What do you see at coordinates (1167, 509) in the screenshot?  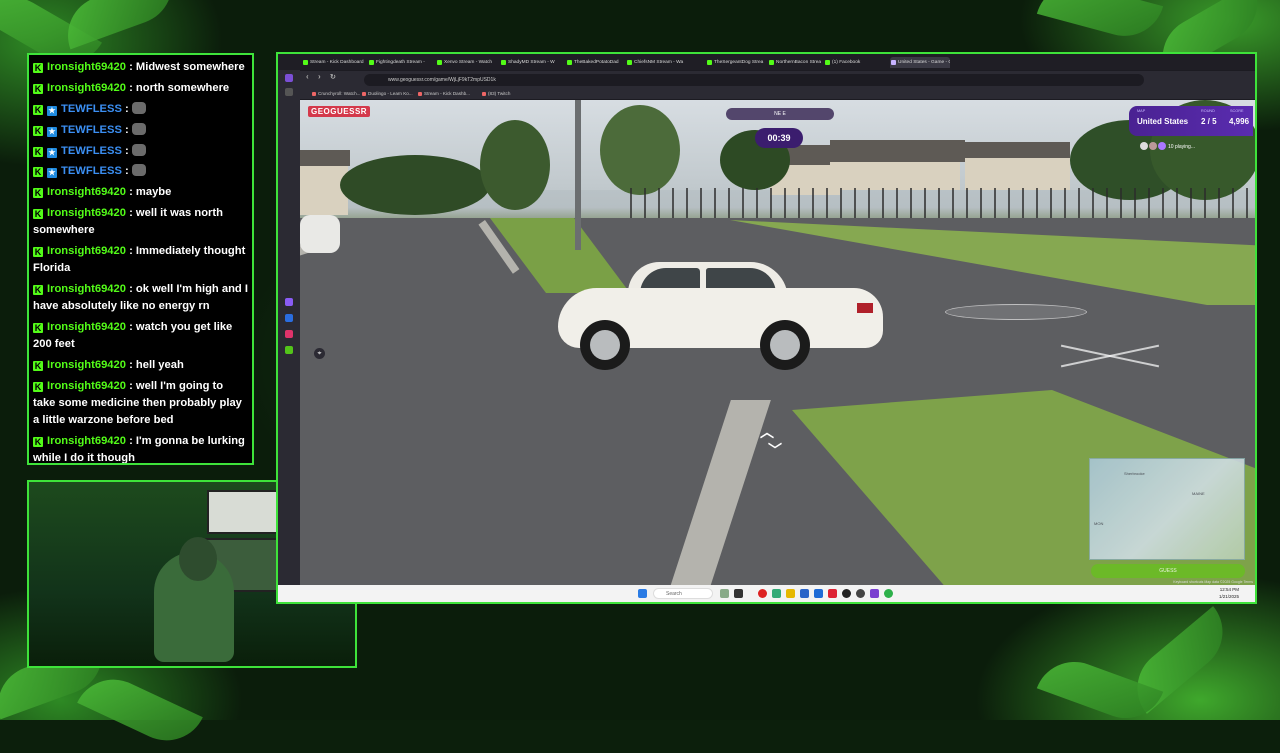 I see `guess-minimap: MAINE MON Sherbrooke` at bounding box center [1167, 509].